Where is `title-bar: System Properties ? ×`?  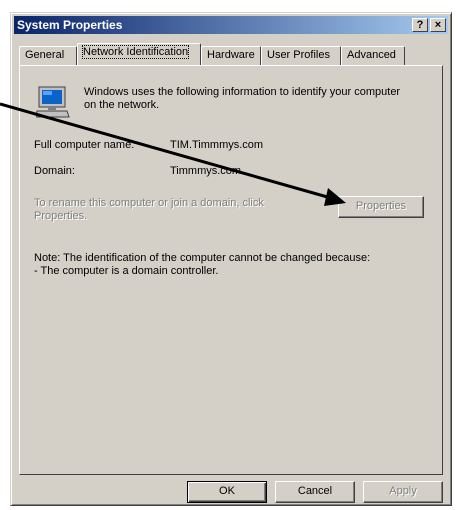
title-bar: System Properties ? × is located at coordinates (231, 25).